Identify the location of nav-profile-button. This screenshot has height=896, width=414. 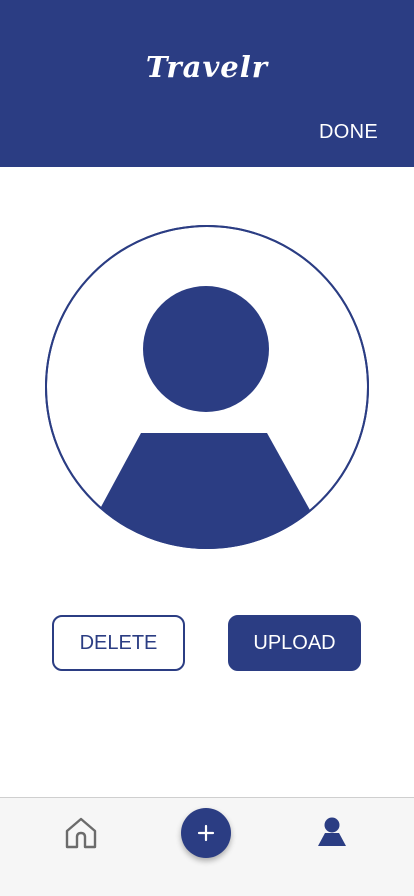
(332, 832).